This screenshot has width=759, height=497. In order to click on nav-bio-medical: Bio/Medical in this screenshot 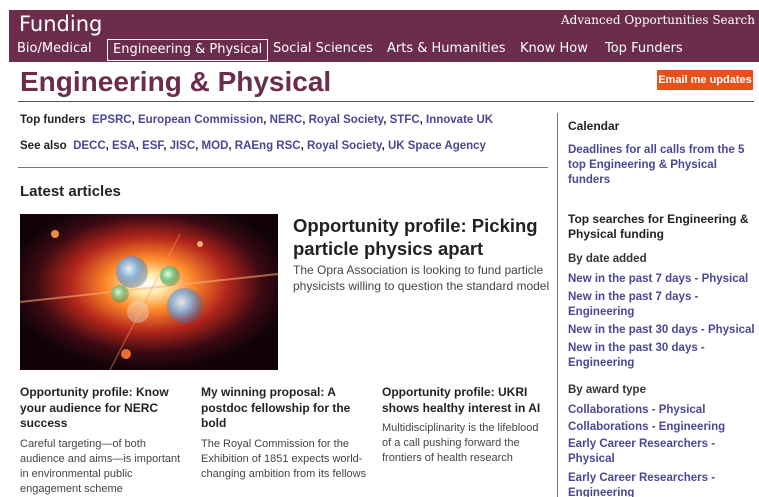, I will do `click(54, 50)`.